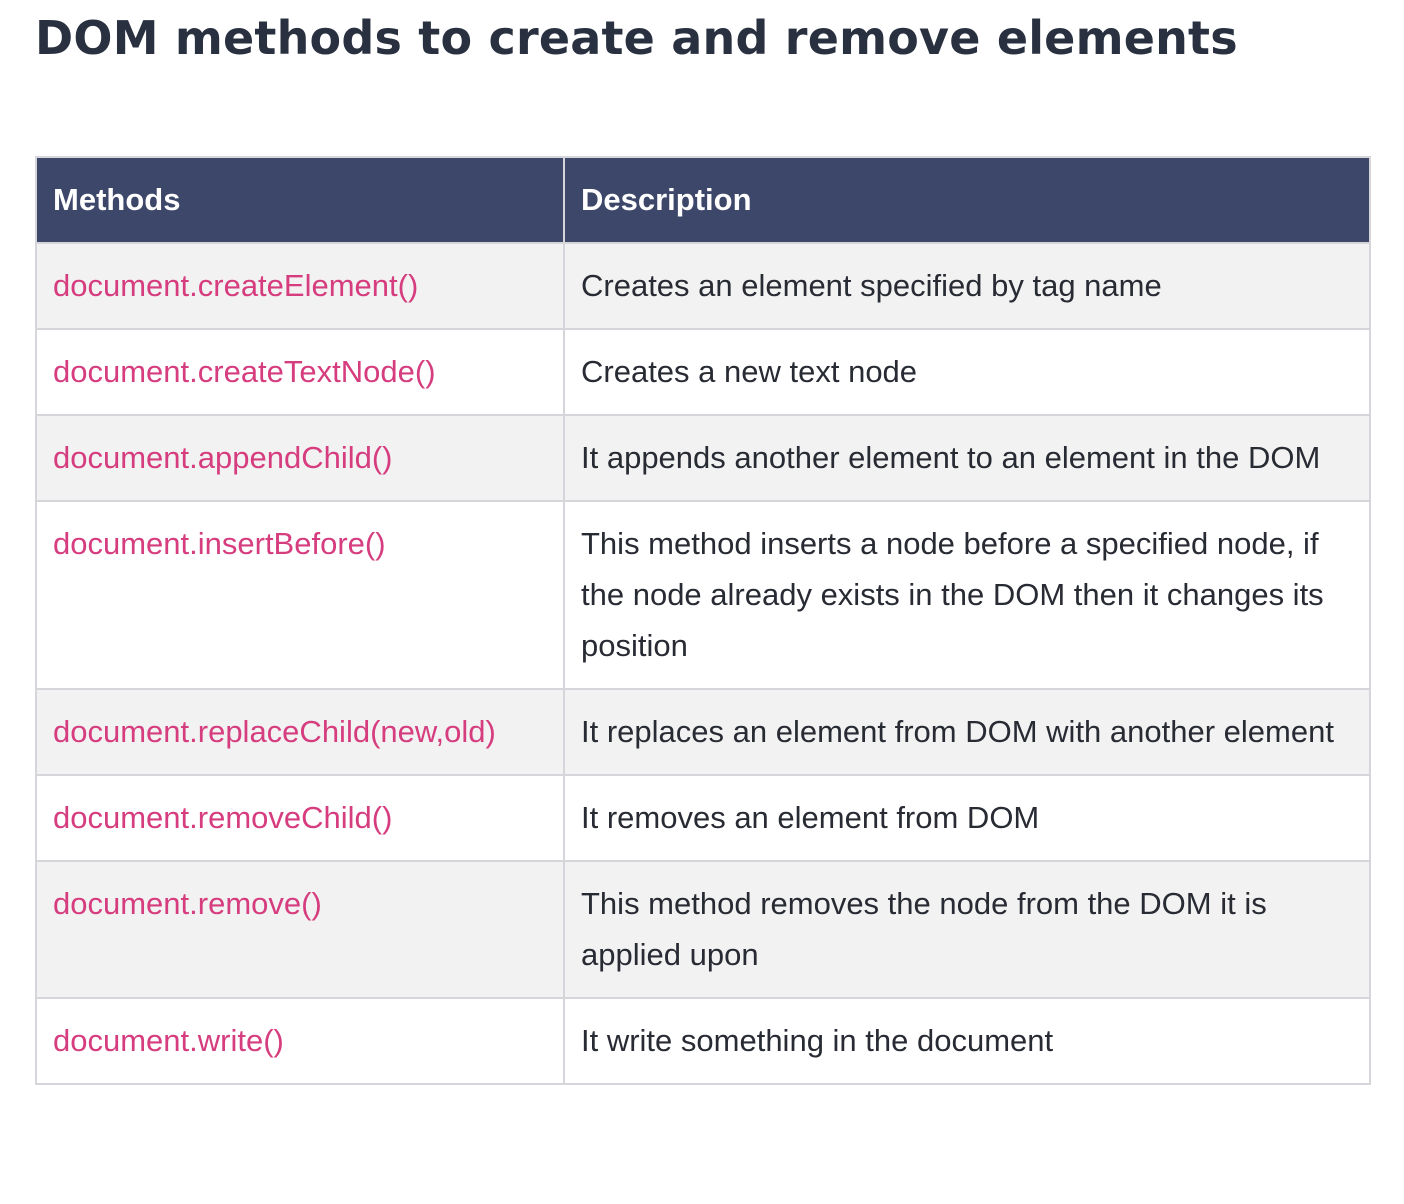  What do you see at coordinates (300, 595) in the screenshot?
I see `method-cell: document.insertBefore()` at bounding box center [300, 595].